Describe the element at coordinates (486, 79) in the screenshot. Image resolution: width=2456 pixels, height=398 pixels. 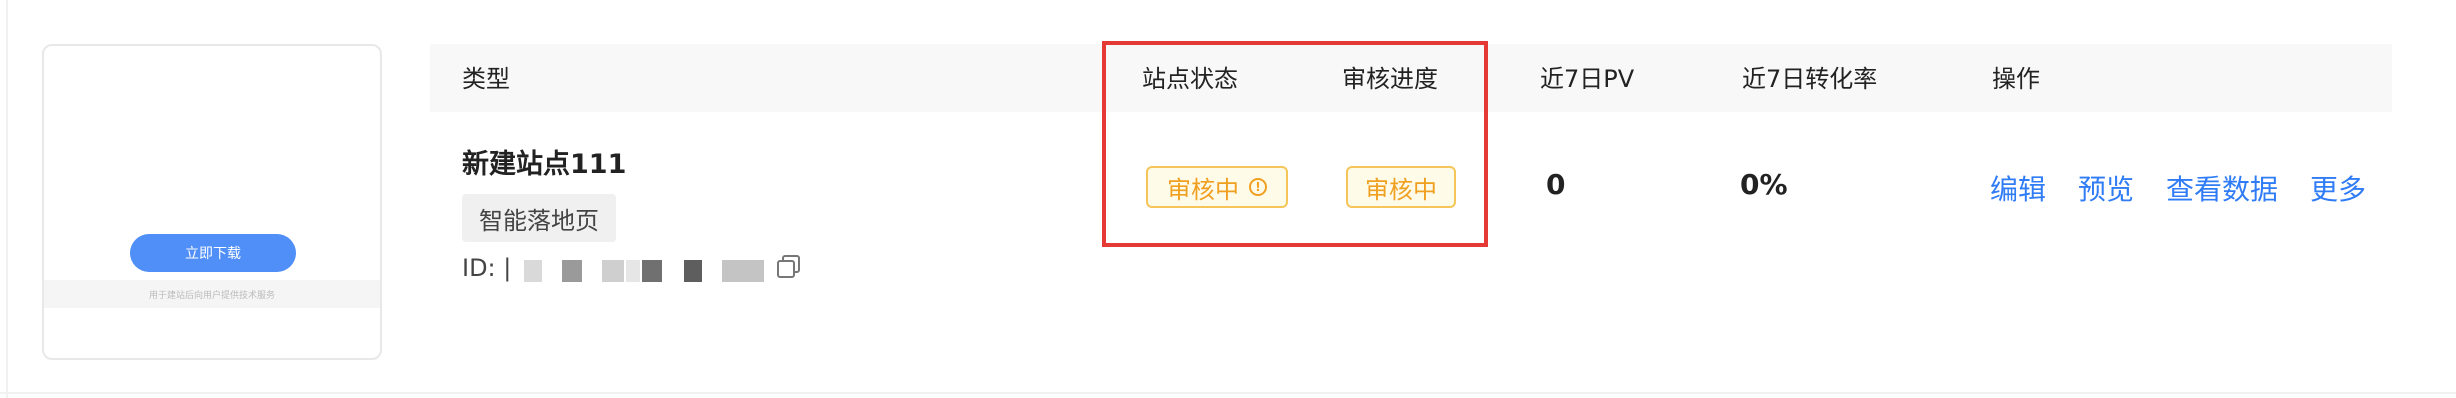
I see `header-type: 类型` at that location.